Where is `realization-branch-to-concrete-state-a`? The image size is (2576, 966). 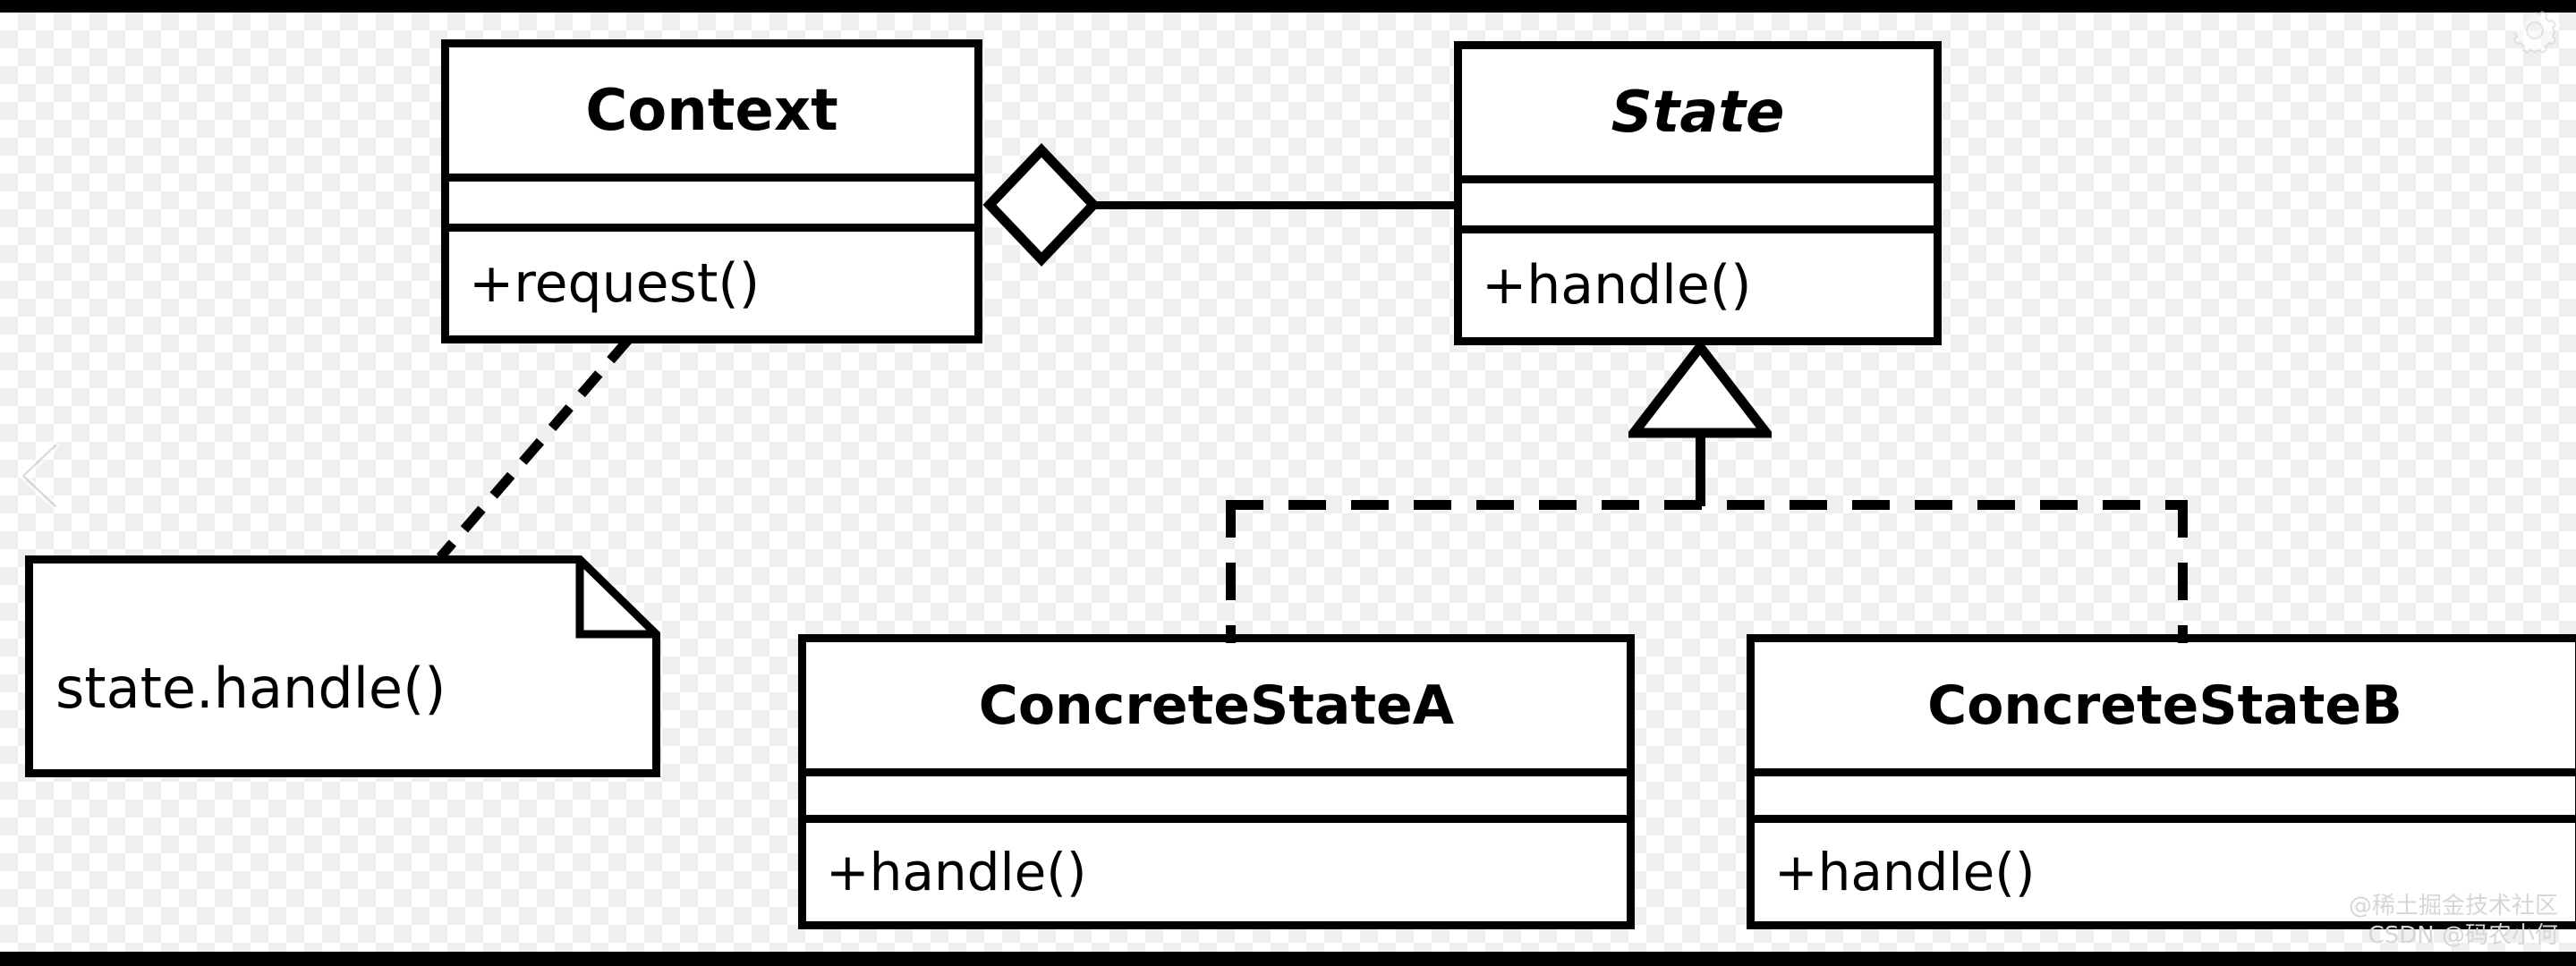 realization-branch-to-concrete-state-a is located at coordinates (1231, 571).